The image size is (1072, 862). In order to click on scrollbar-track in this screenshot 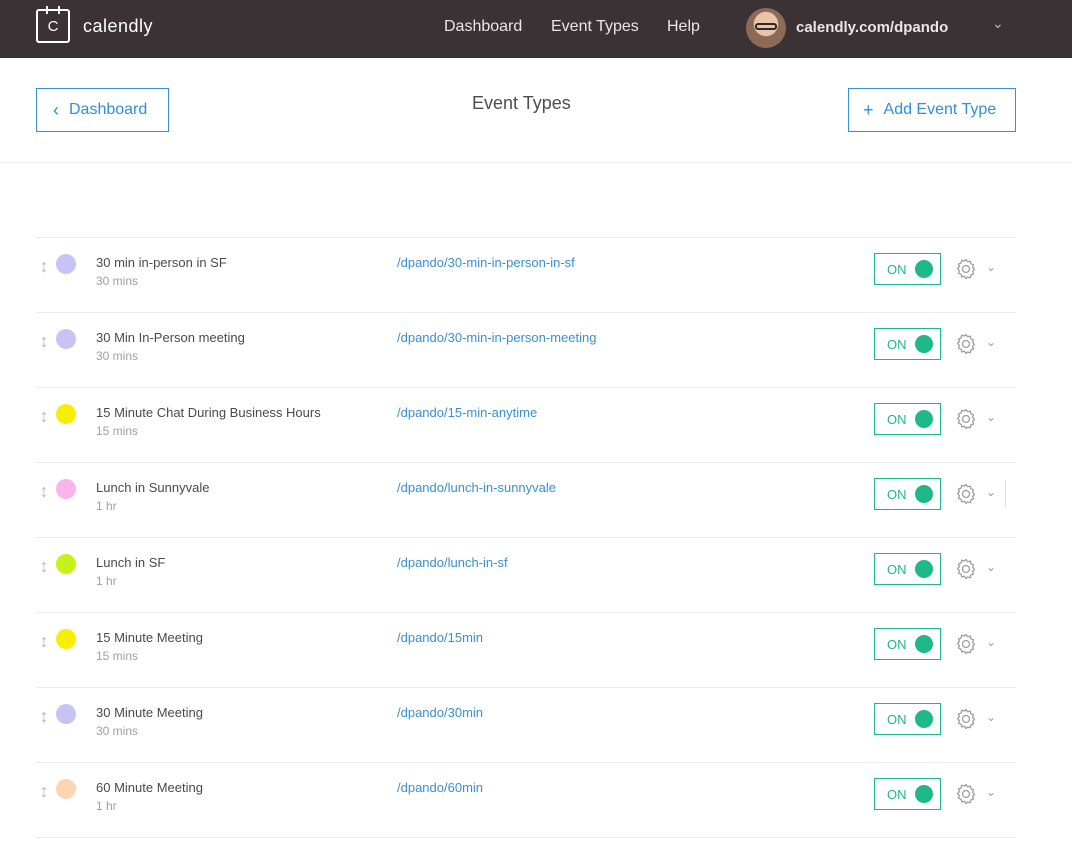, I will do `click(1005, 493)`.